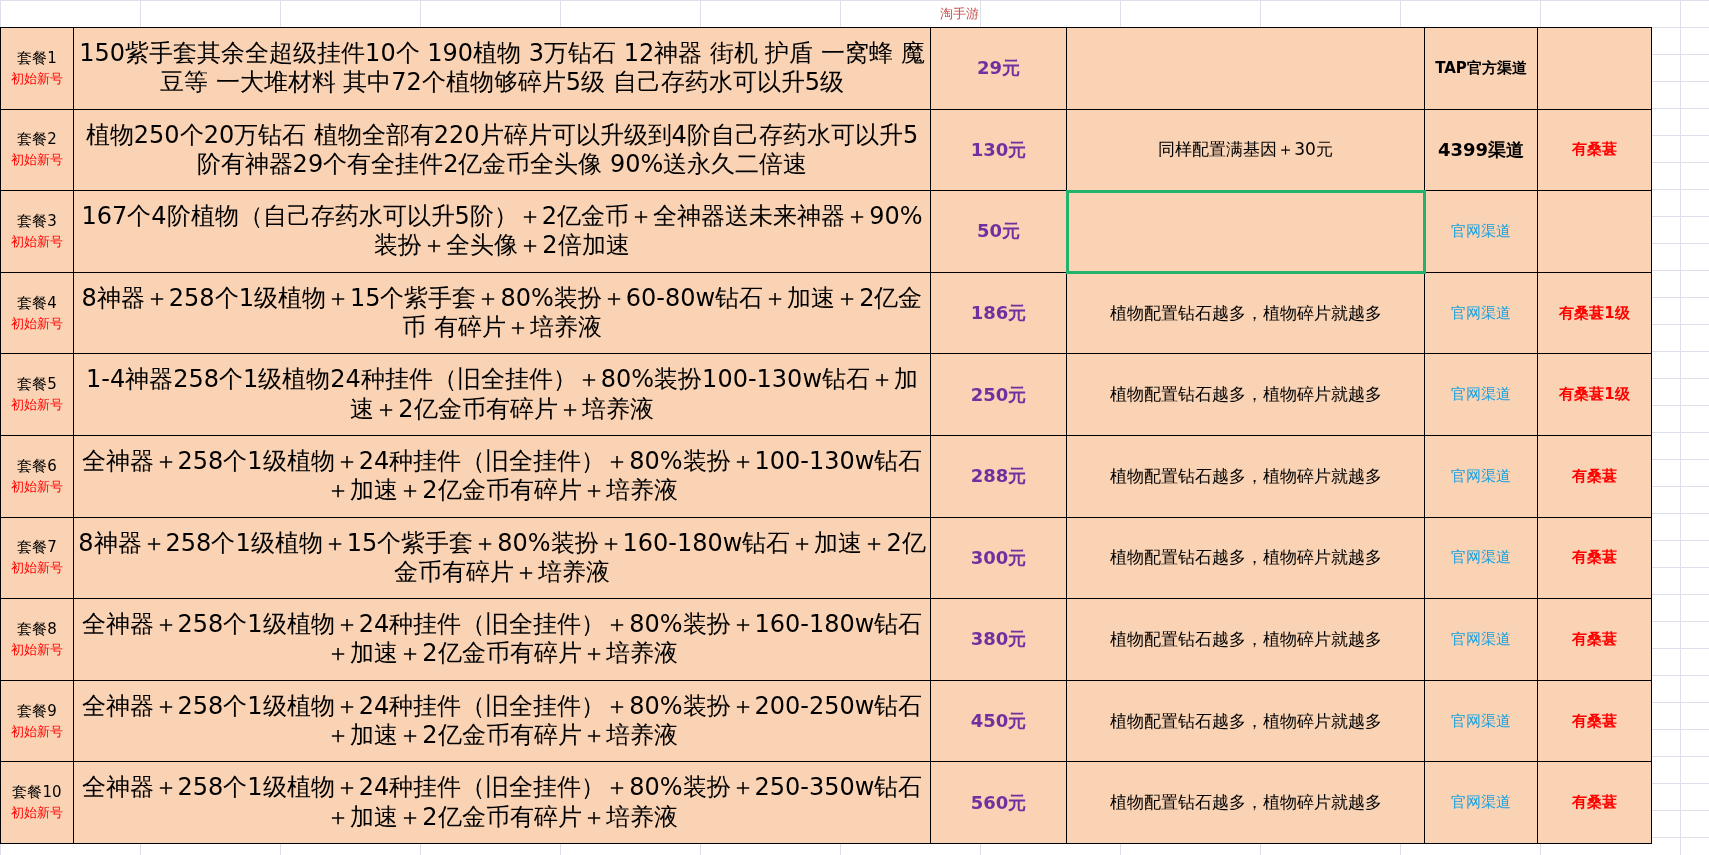 This screenshot has width=1709, height=855. I want to click on table-cell: 全神器＋258个1级植物＋24种挂件（旧全挂件）＋80%装扮＋160-180w钻石＋加速＋2亿金币有碎片＋培养液, so click(502, 640).